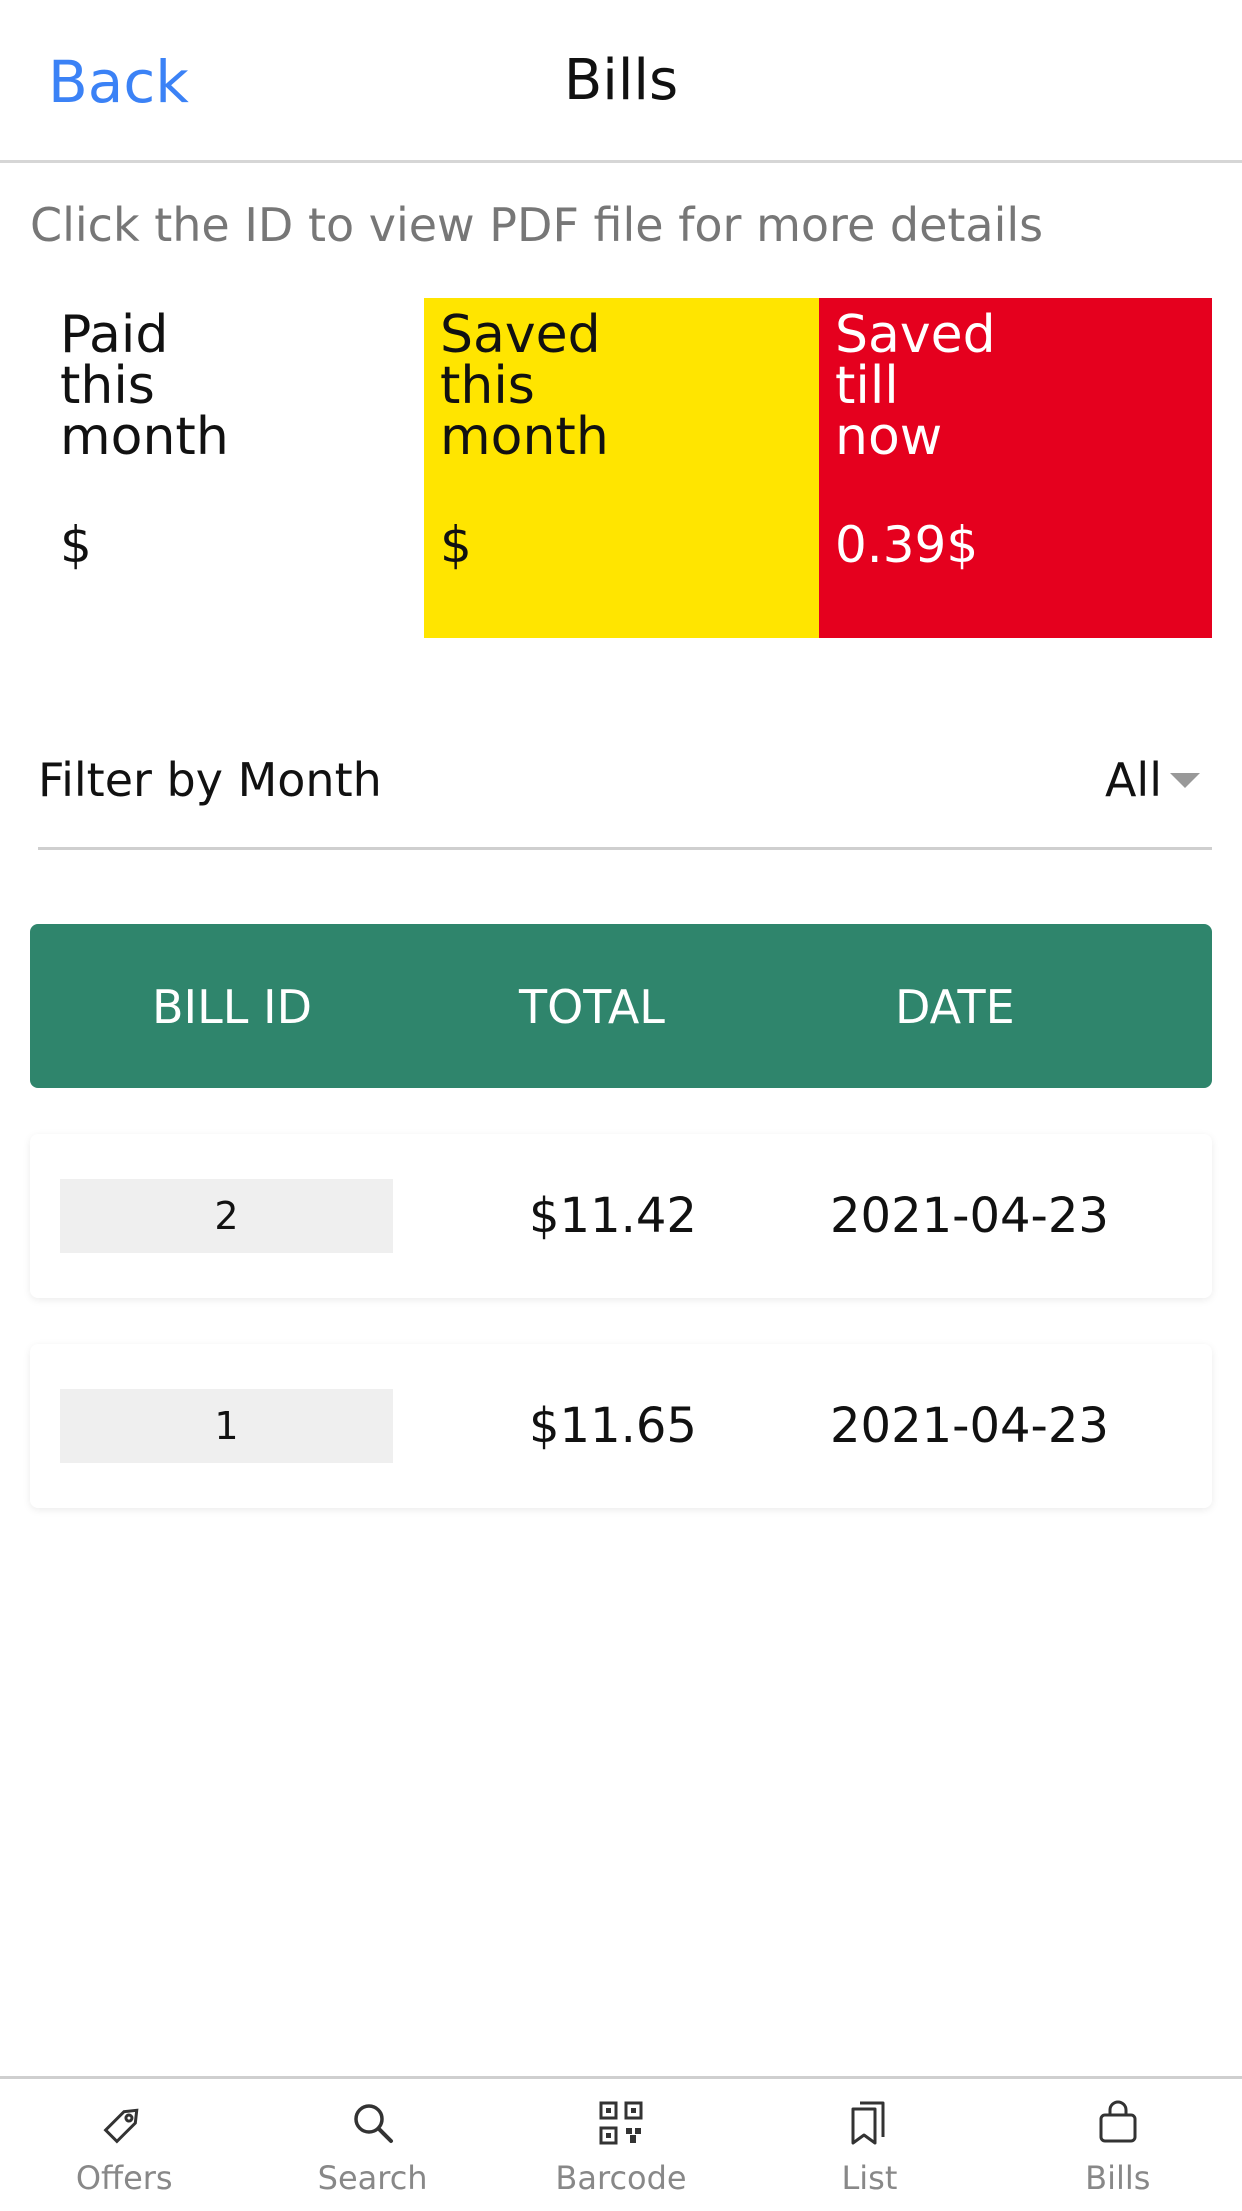  I want to click on paid-this-month-card: Paid this month $, so click(227, 468).